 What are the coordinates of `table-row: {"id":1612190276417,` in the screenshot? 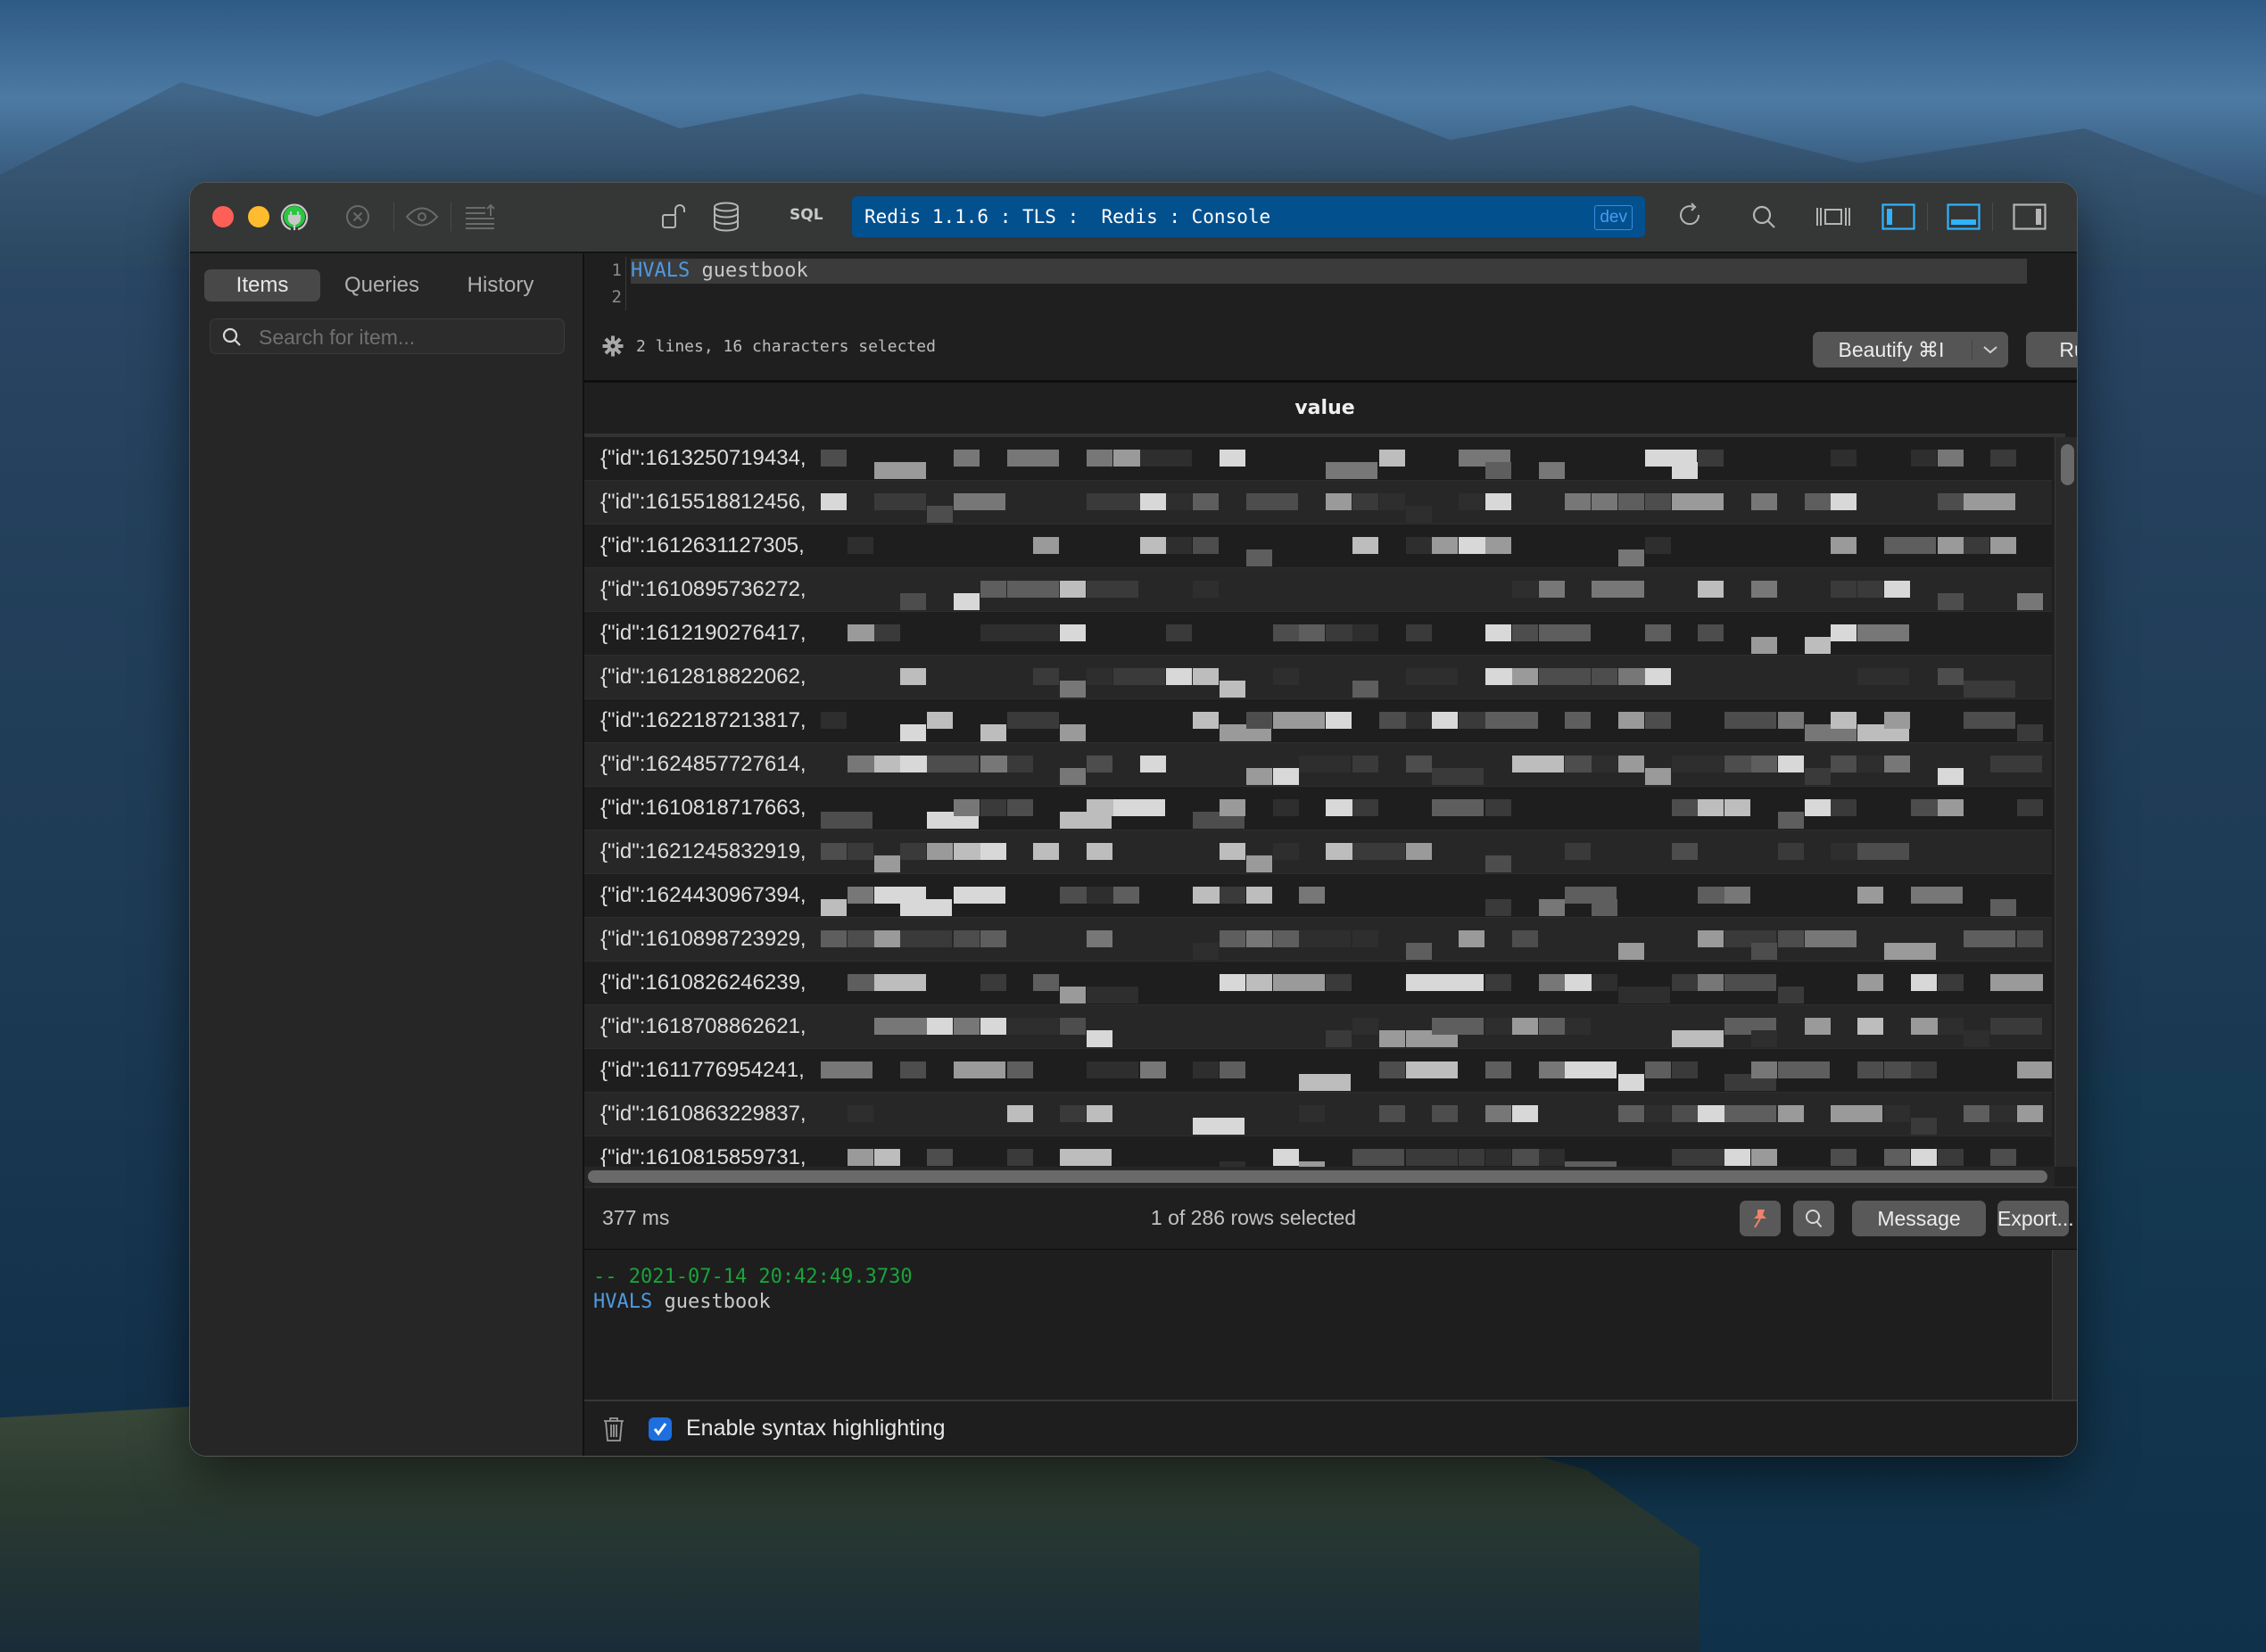 It's located at (1318, 634).